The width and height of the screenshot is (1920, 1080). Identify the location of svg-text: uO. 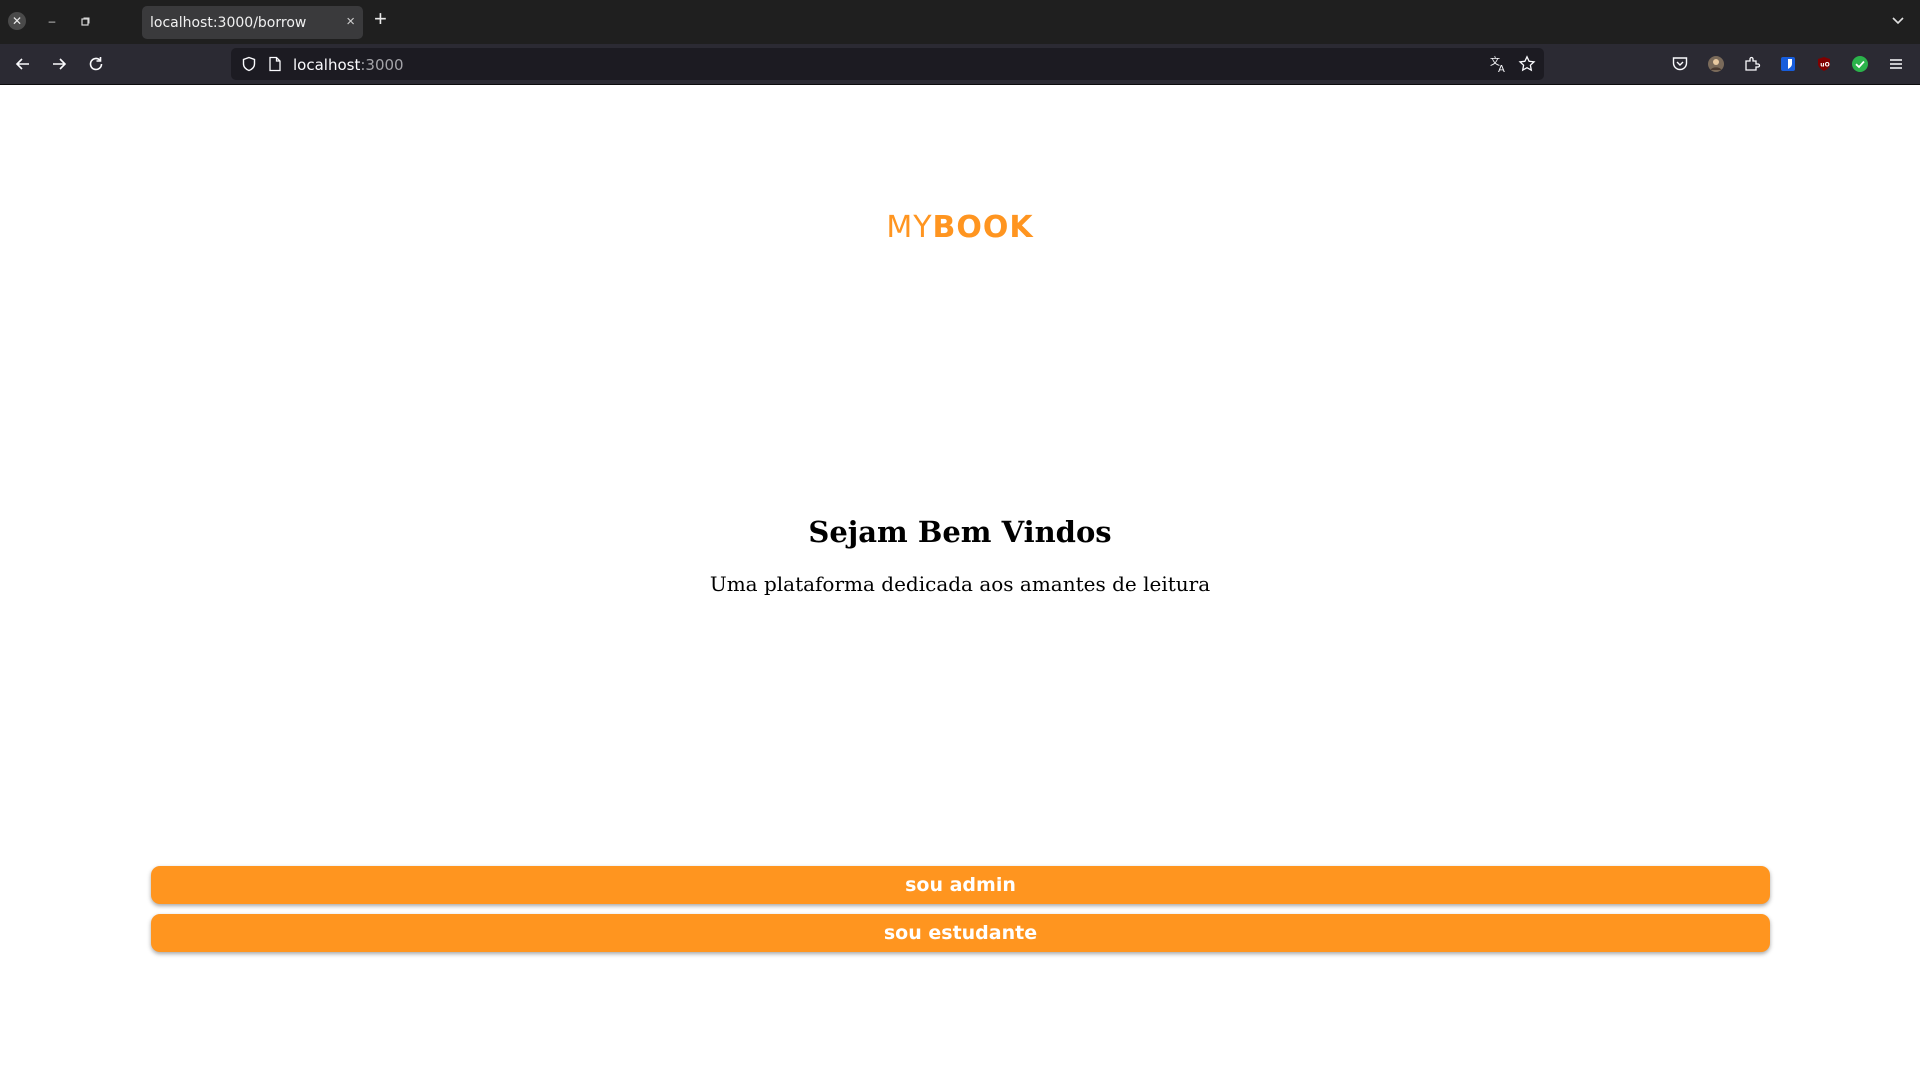
(1824, 65).